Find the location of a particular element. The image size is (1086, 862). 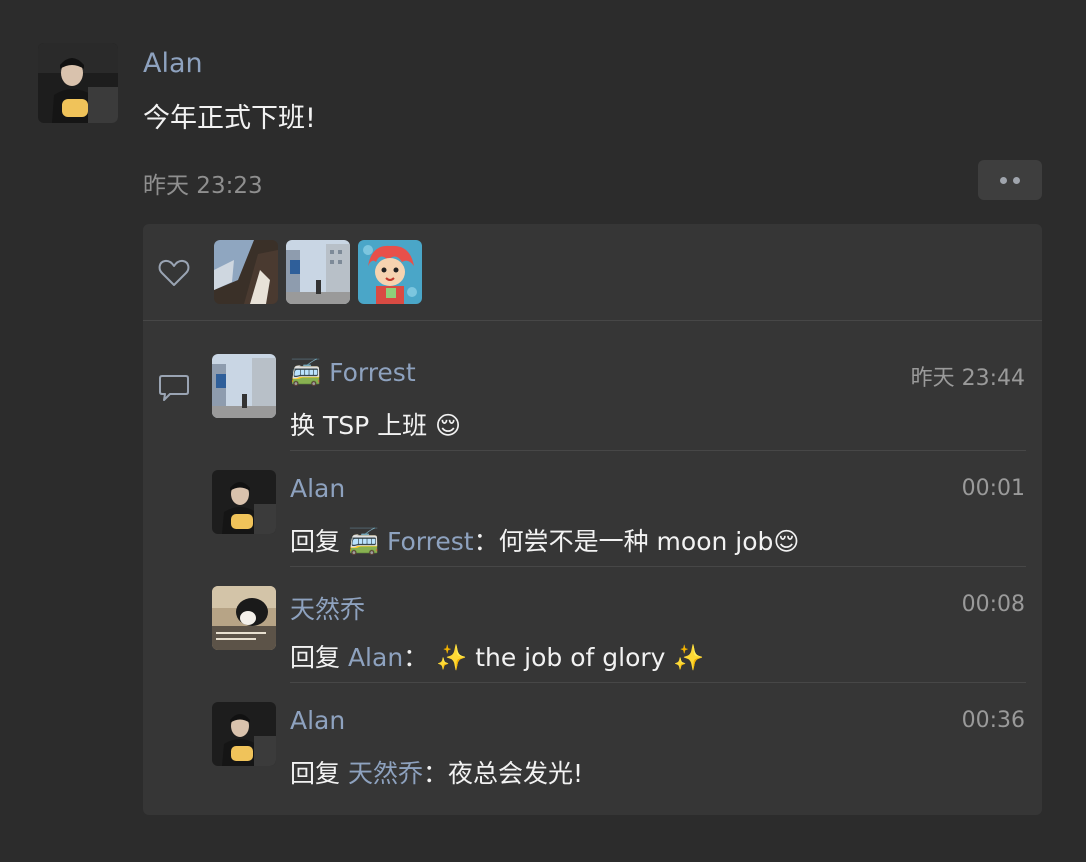

reply-text: ：何尝不是一种 moon job😌 is located at coordinates (636, 541).